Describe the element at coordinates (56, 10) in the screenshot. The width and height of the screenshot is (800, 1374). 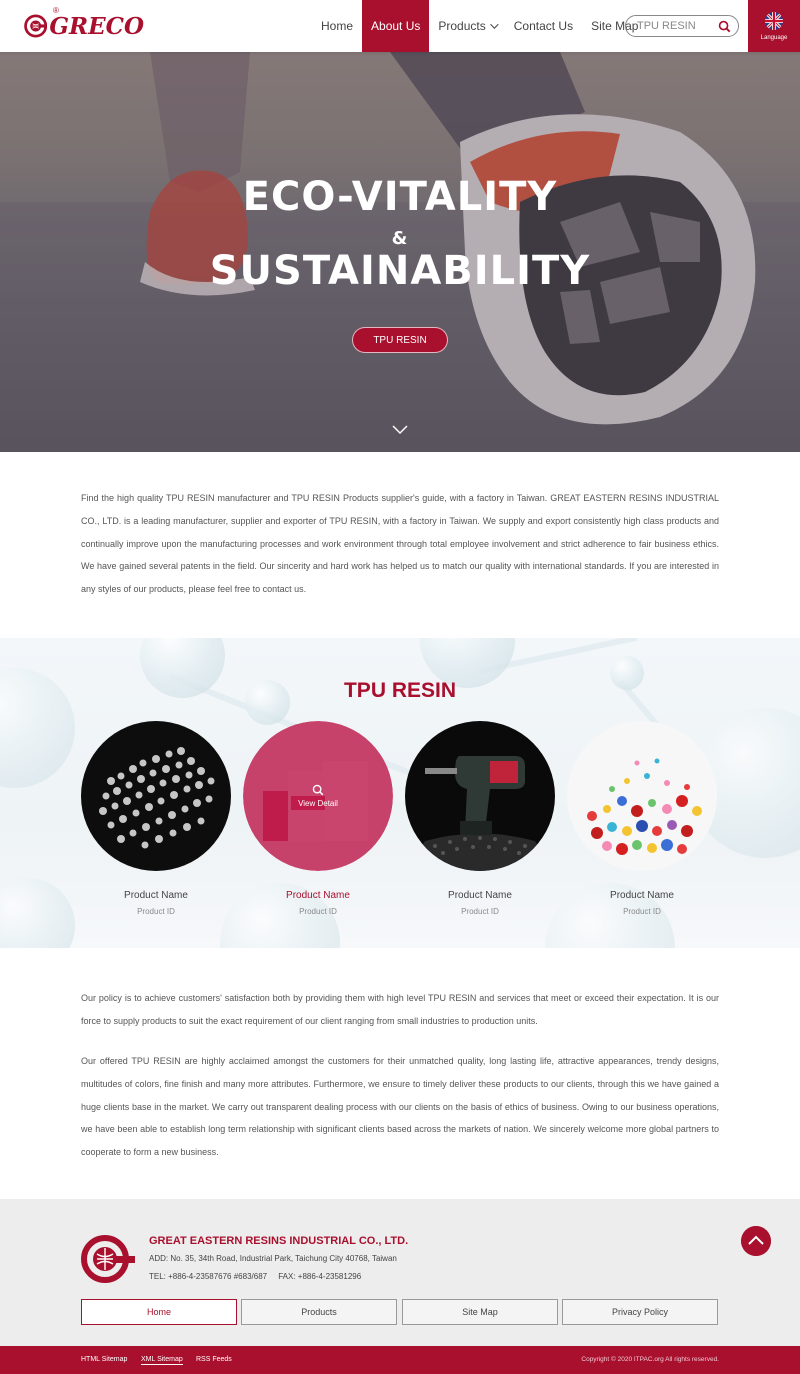
I see `registered-mark: ®` at that location.